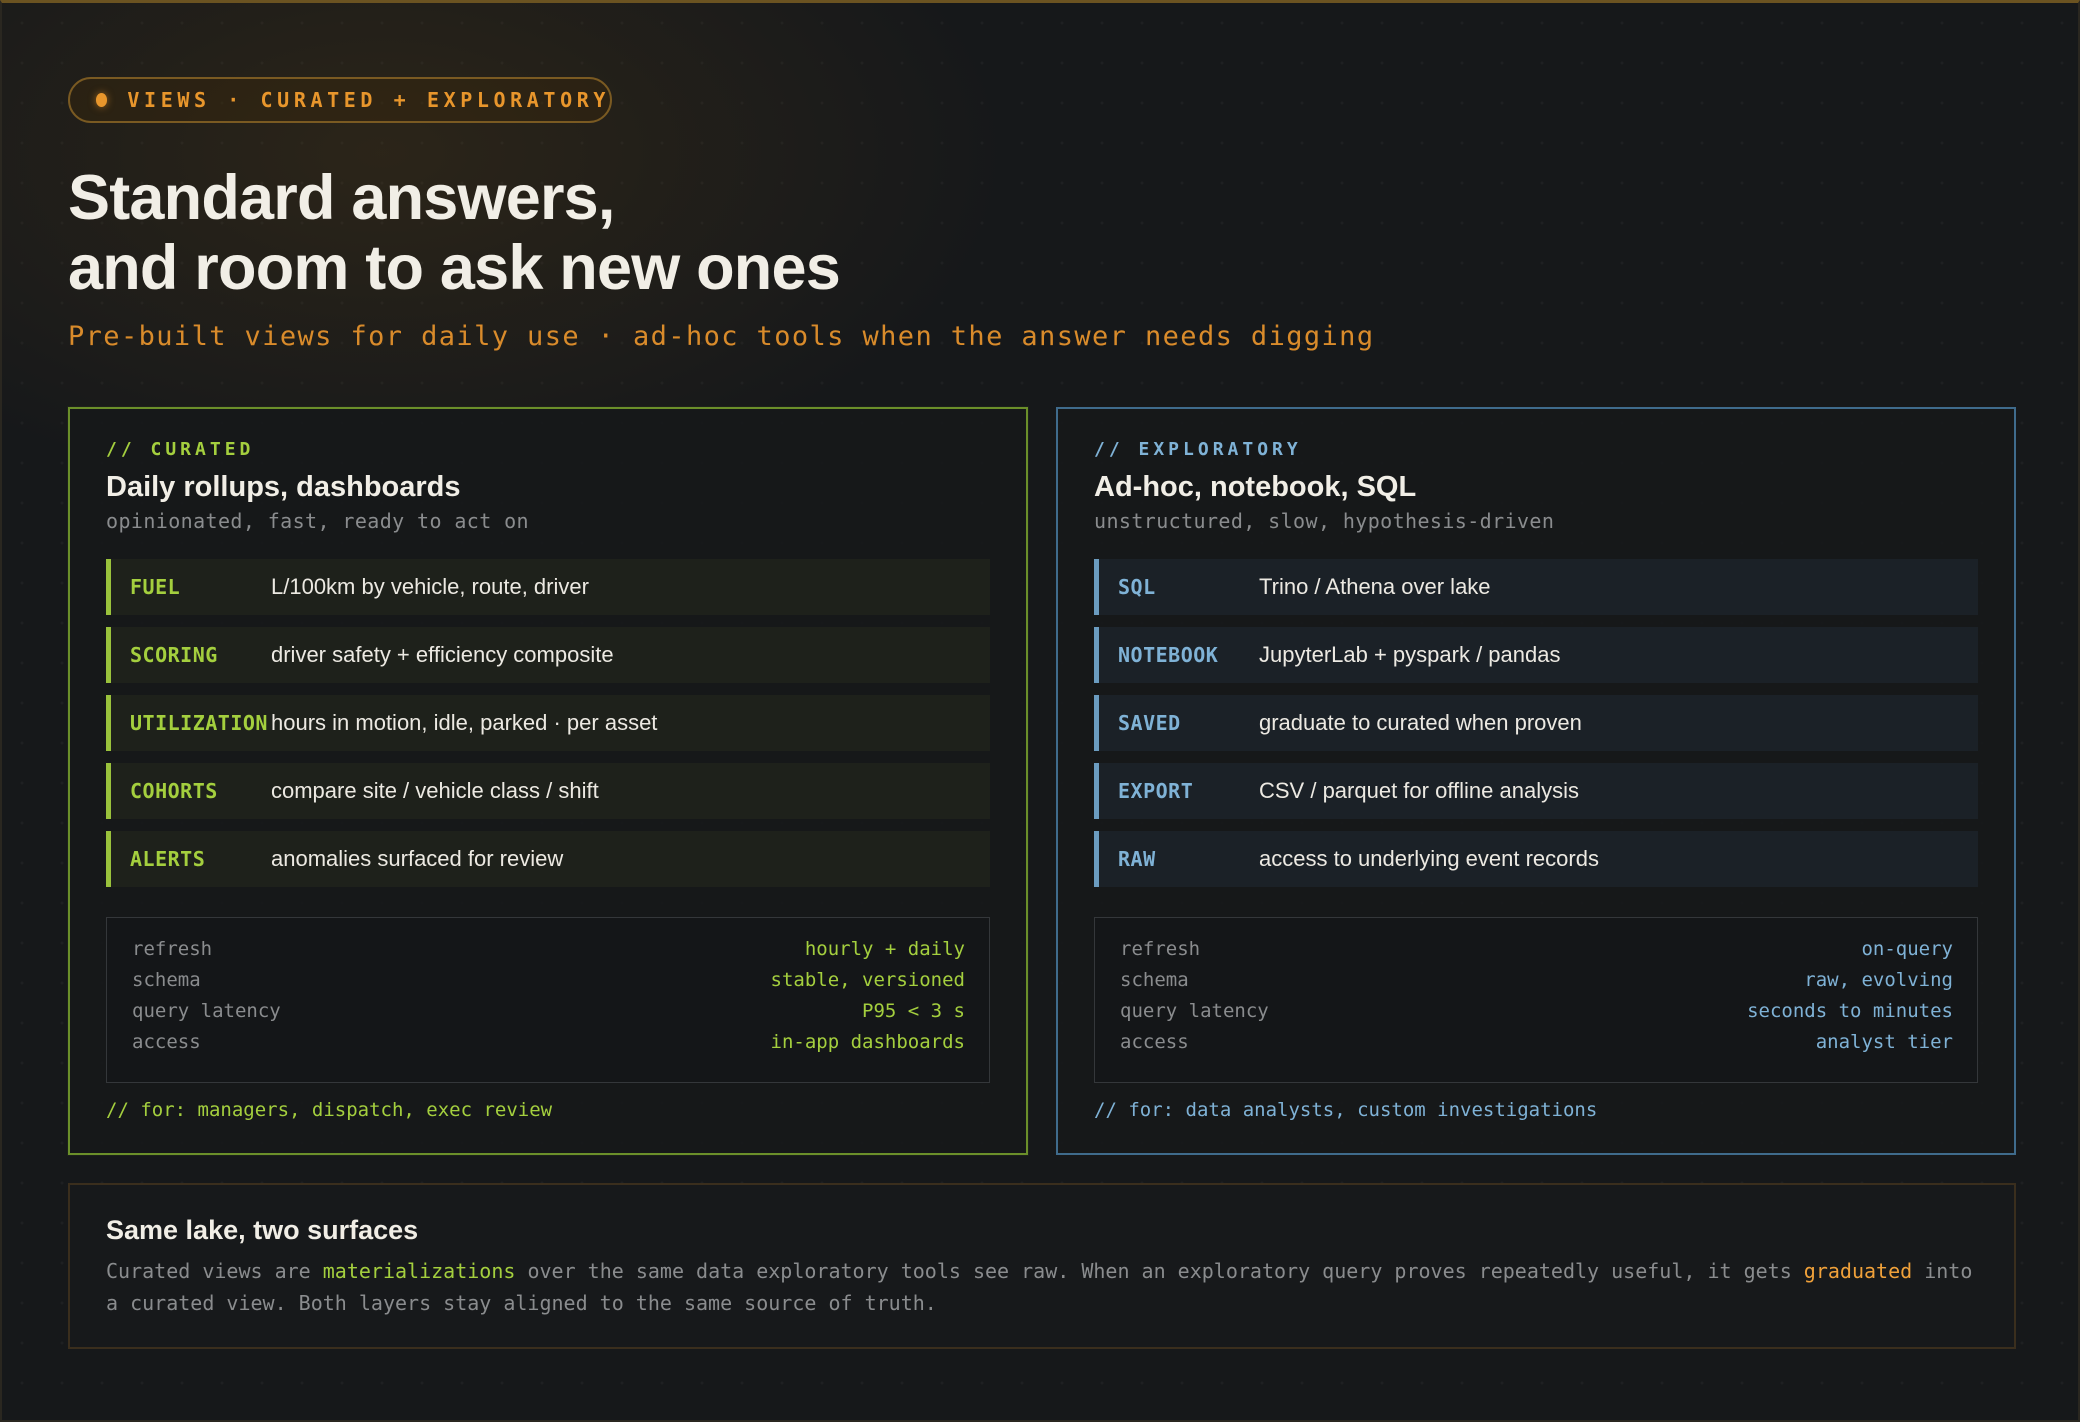 The height and width of the screenshot is (1422, 2080). I want to click on row-value: CSV / parquet for offline analysis, so click(1419, 790).